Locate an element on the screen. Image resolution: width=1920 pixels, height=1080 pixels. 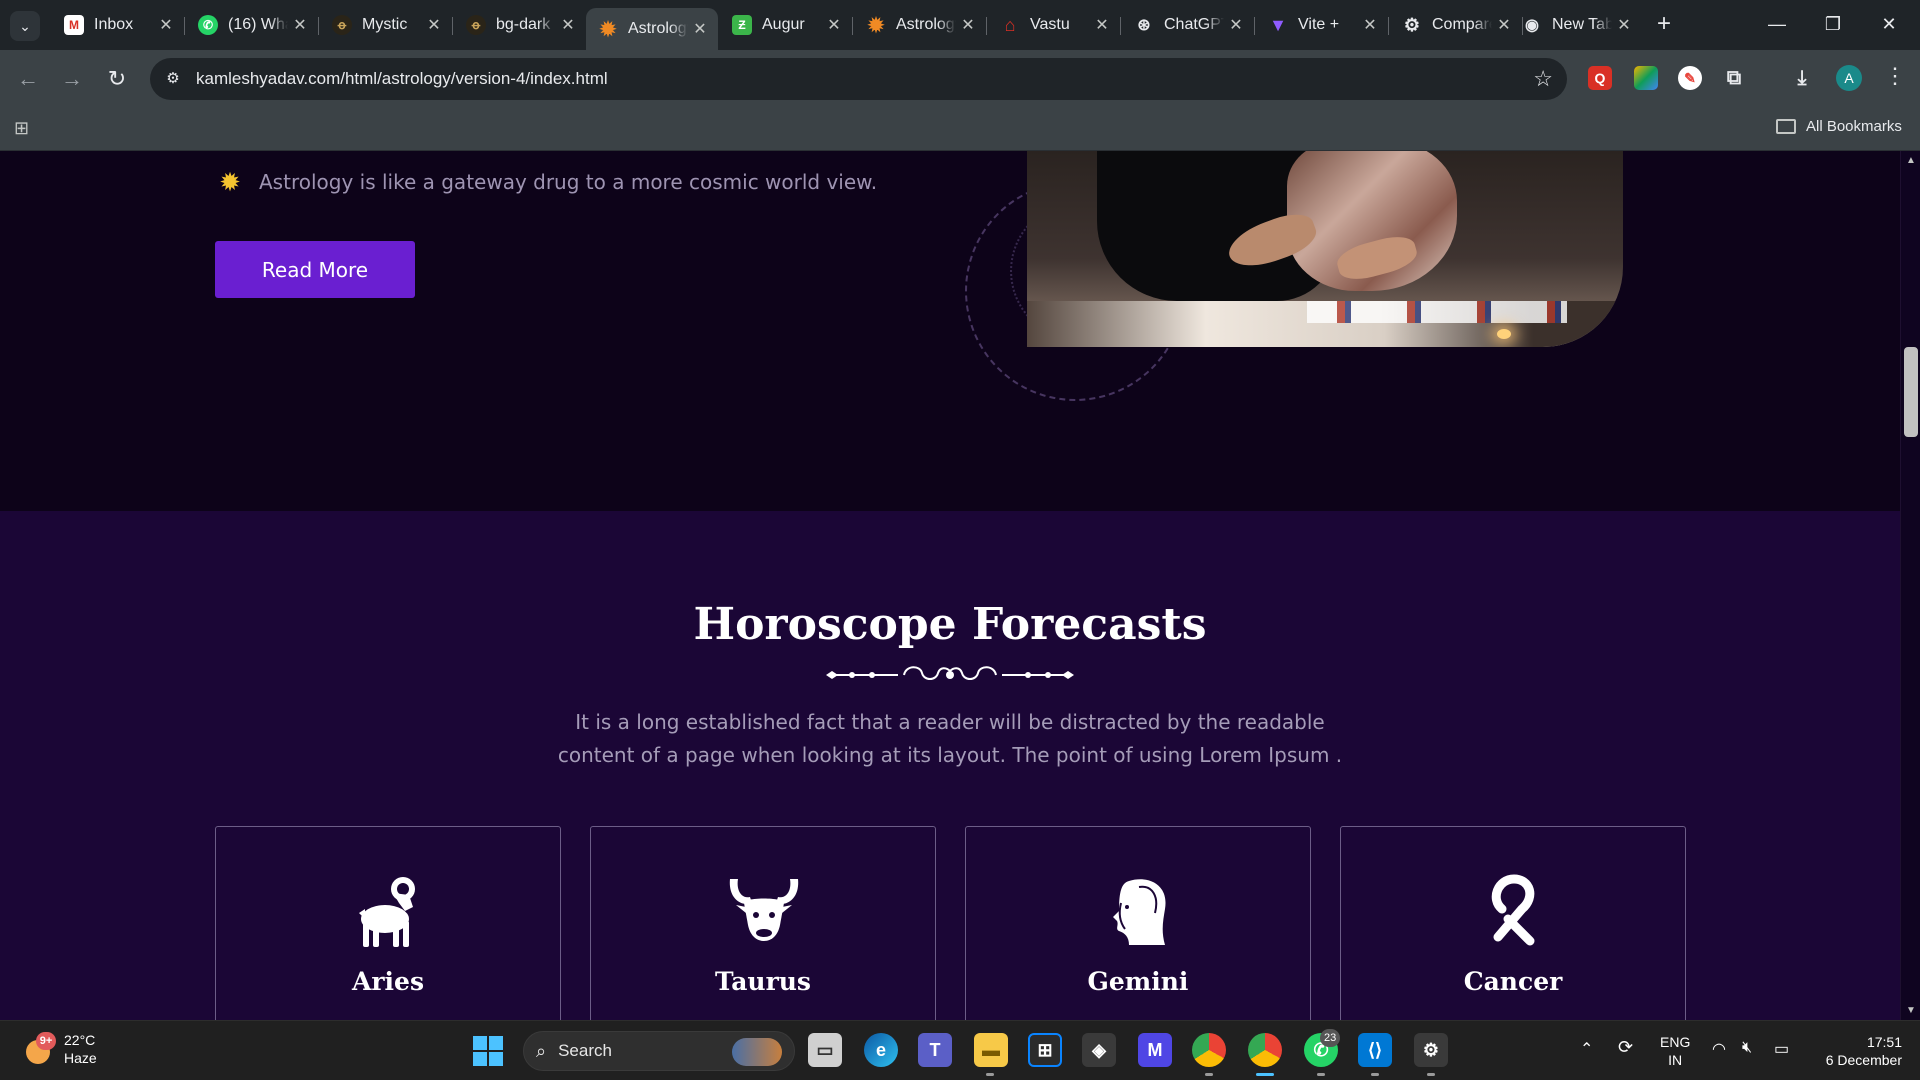
sign-card-gemini: Gemini is located at coordinates (1138, 923).